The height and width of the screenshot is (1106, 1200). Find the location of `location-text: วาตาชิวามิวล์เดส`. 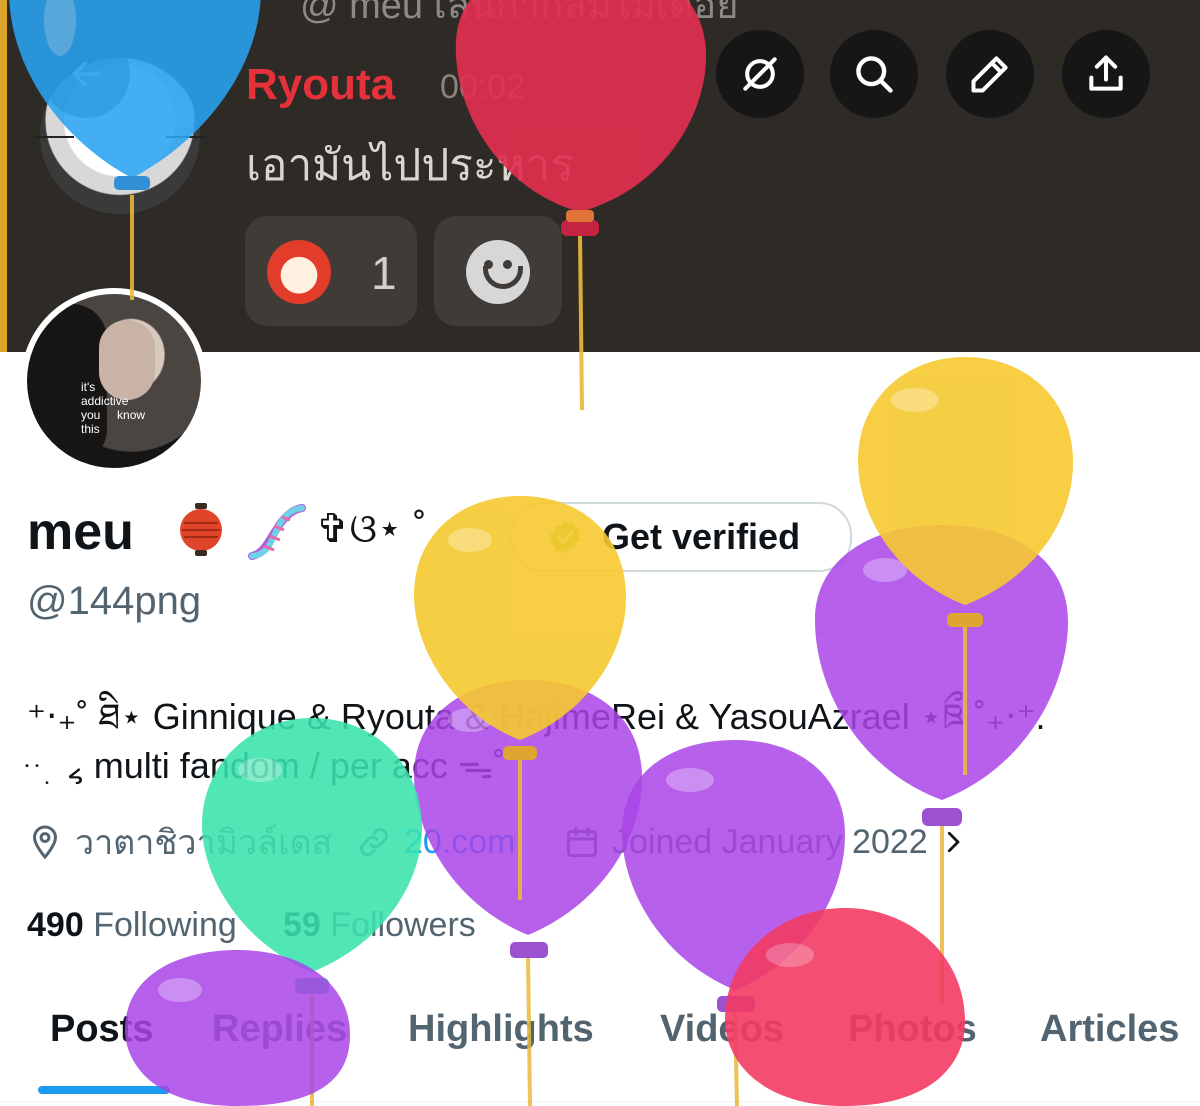

location-text: วาตาชิวามิวล์เดส is located at coordinates (204, 843).